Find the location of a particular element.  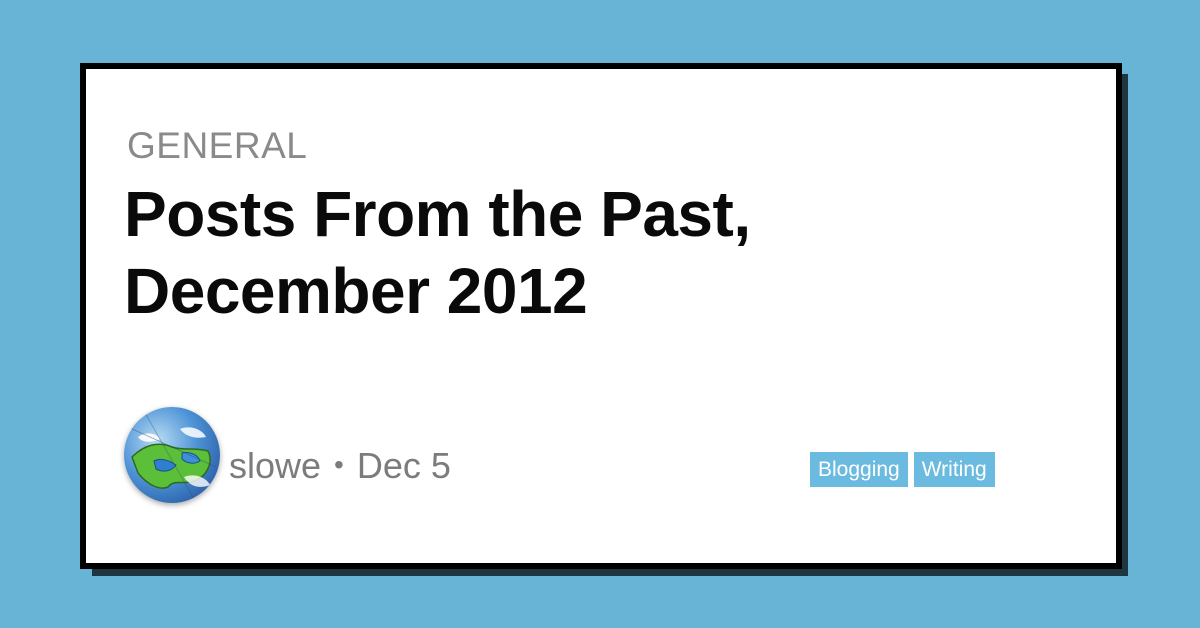

tag-writing: Writing is located at coordinates (954, 469).